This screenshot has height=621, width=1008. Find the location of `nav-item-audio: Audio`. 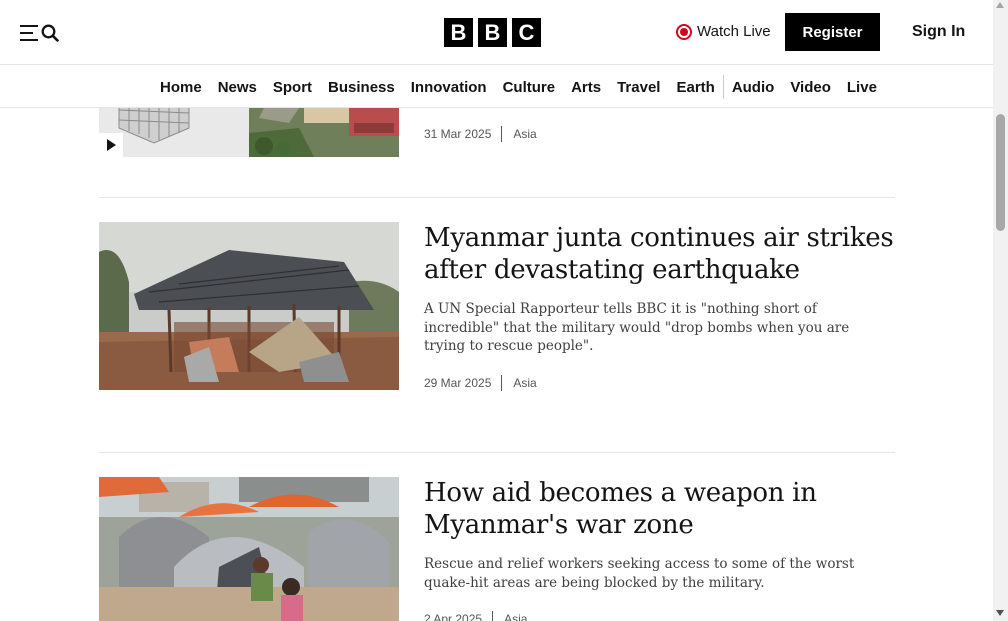

nav-item-audio: Audio is located at coordinates (753, 87).